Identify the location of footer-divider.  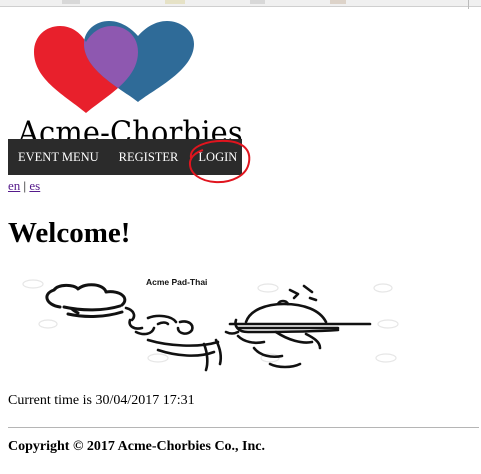
(243, 427).